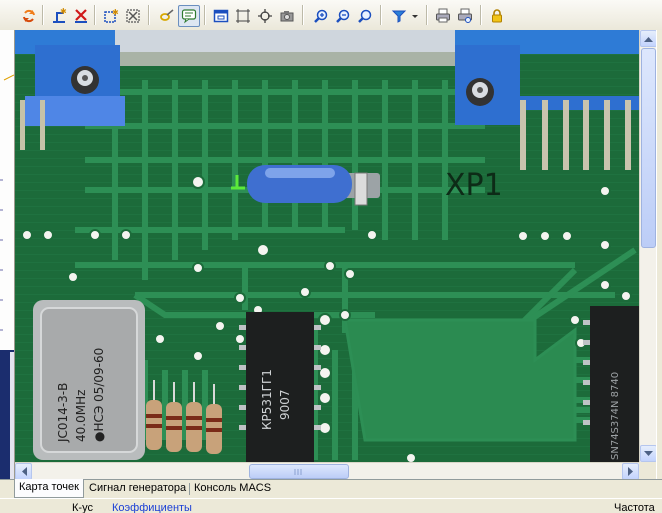 Image resolution: width=662 pixels, height=513 pixels. I want to click on print-preview-button, so click(465, 16).